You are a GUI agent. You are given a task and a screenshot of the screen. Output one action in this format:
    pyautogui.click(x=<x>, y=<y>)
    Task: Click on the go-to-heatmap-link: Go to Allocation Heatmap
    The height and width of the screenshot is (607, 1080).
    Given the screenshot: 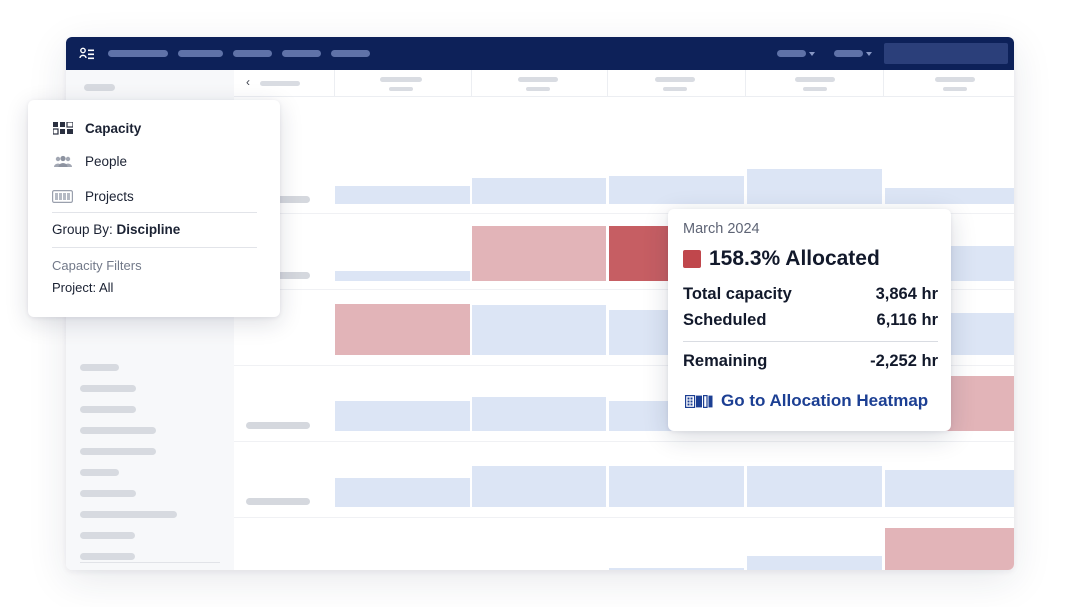 What is the action you would take?
    pyautogui.click(x=806, y=401)
    